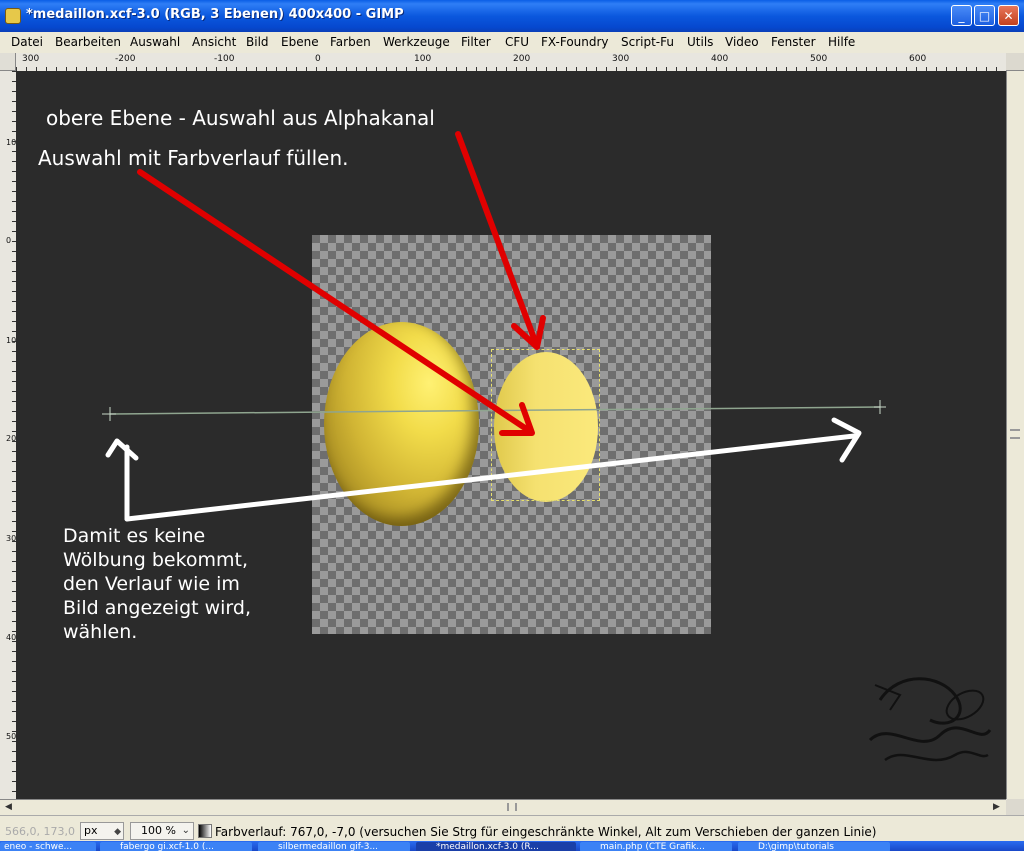 This screenshot has height=851, width=1024. What do you see at coordinates (158, 830) in the screenshot?
I see `zoom-value: 100 %` at bounding box center [158, 830].